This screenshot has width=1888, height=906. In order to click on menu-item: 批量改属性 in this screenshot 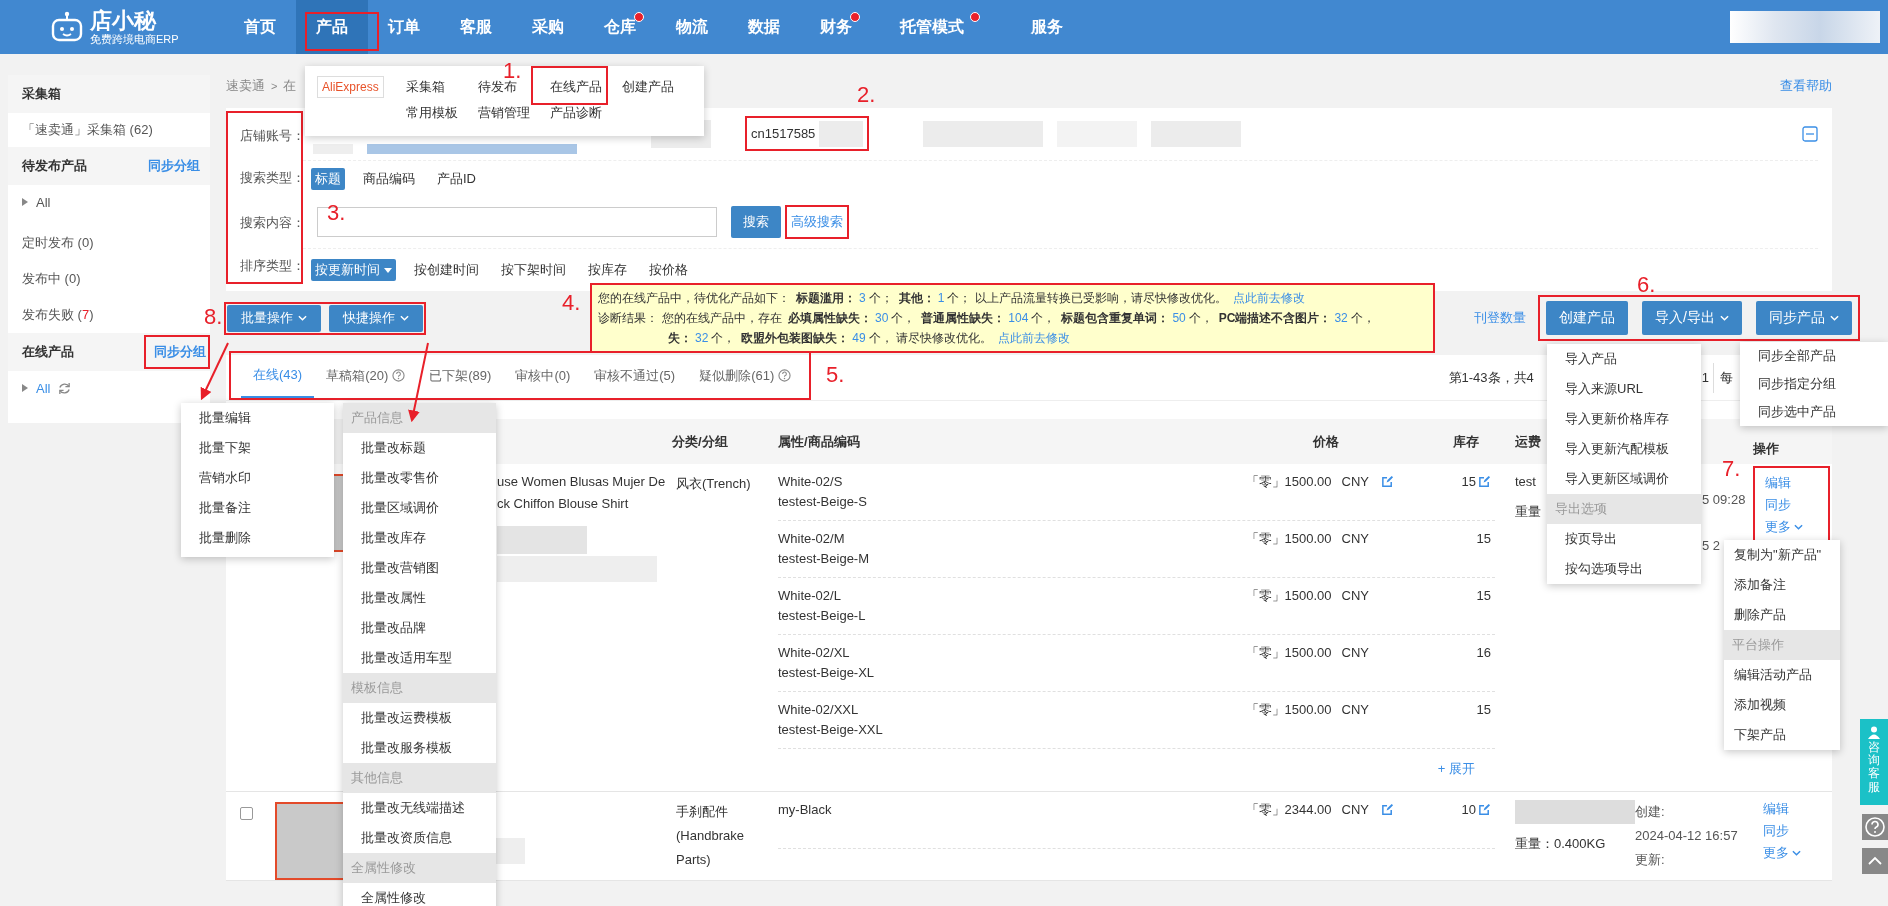, I will do `click(419, 598)`.